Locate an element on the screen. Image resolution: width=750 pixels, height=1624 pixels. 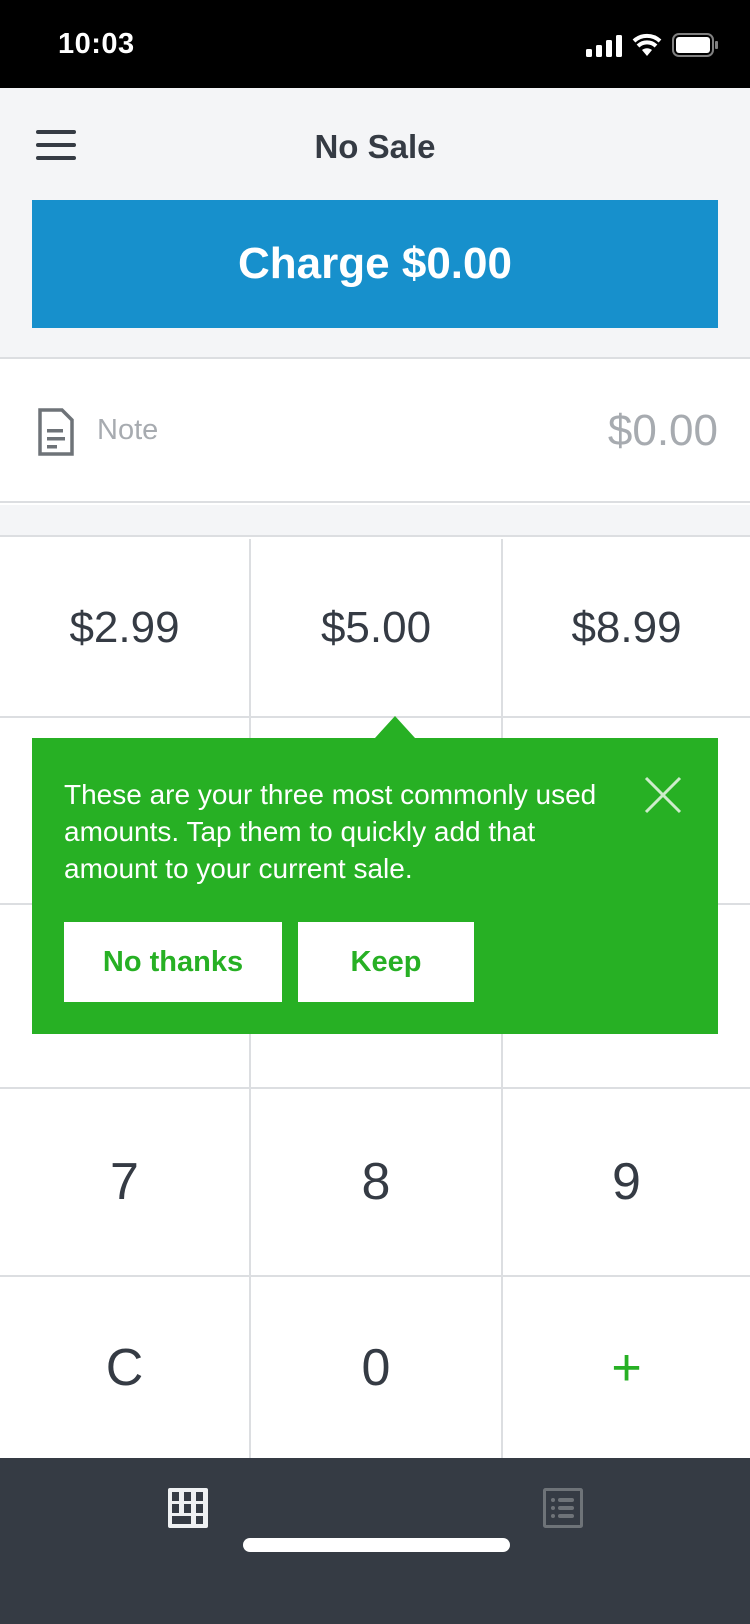
cellular-signal-icon is located at coordinates (604, 46).